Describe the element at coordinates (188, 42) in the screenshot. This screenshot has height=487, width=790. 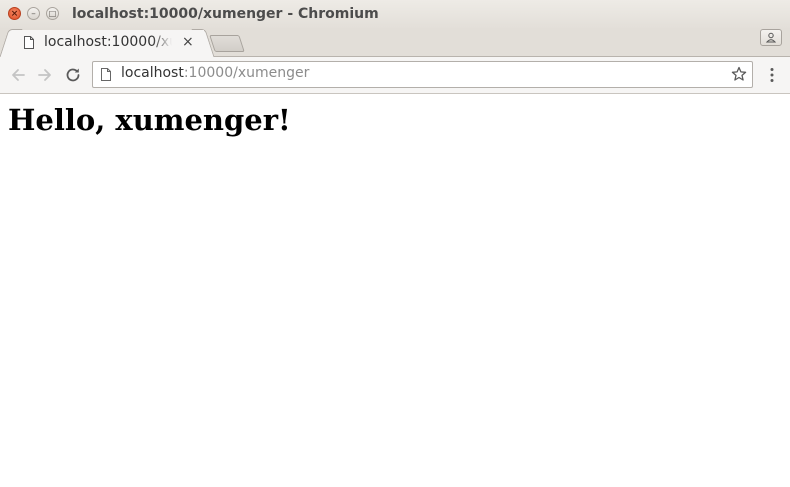
I see `tab-close-button: ×` at that location.